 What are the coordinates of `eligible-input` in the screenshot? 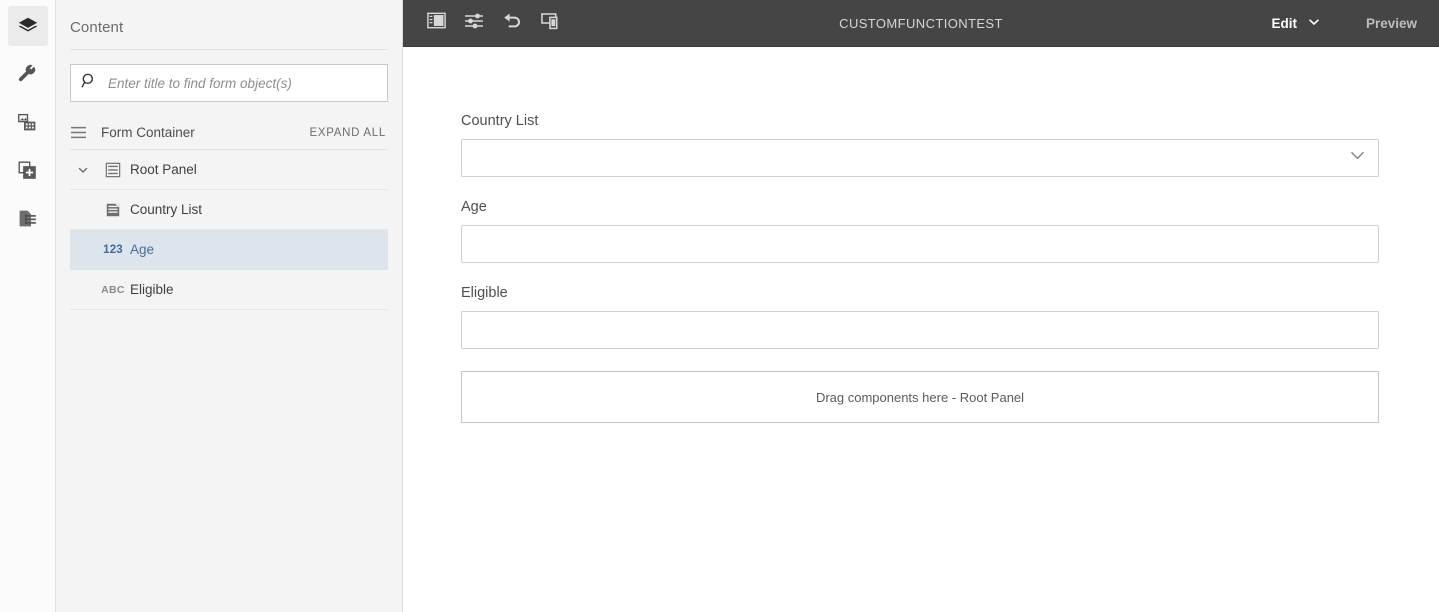 It's located at (920, 330).